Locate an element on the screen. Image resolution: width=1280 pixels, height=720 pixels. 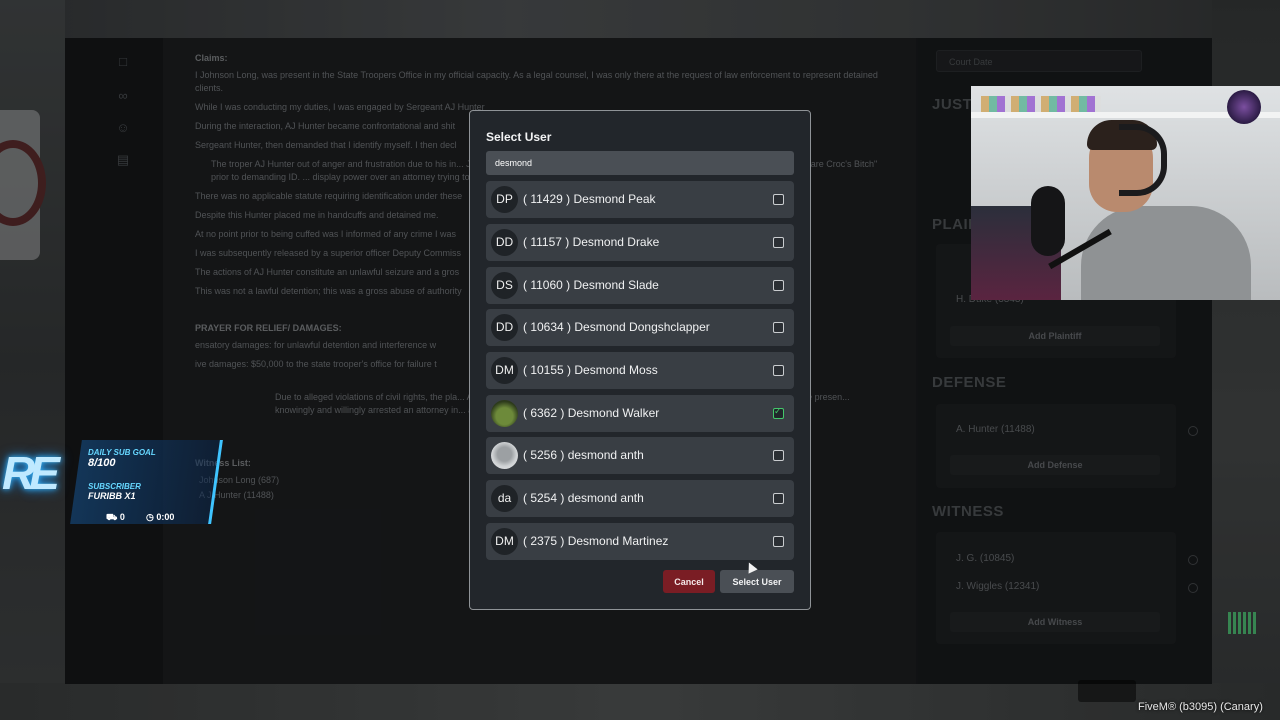
timer: ◷ 0:00 is located at coordinates (160, 517).